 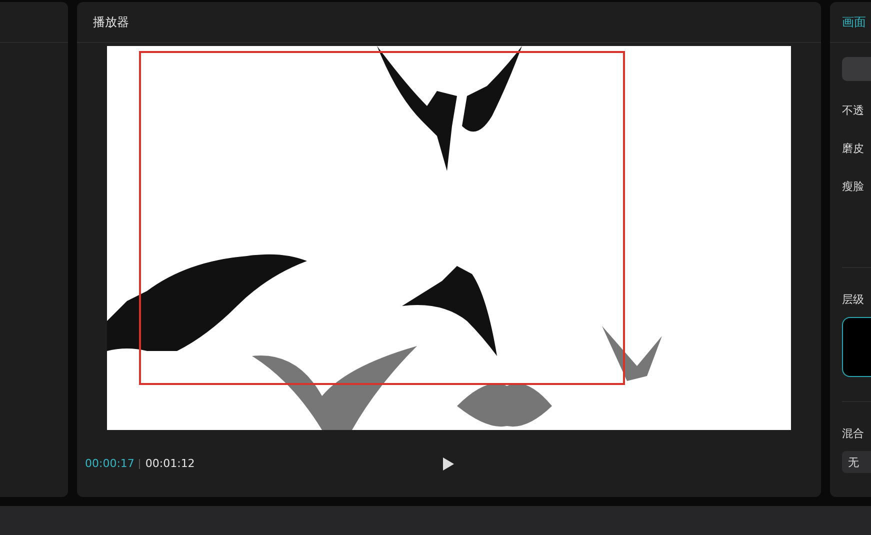 What do you see at coordinates (856, 69) in the screenshot?
I see `toggle-pill` at bounding box center [856, 69].